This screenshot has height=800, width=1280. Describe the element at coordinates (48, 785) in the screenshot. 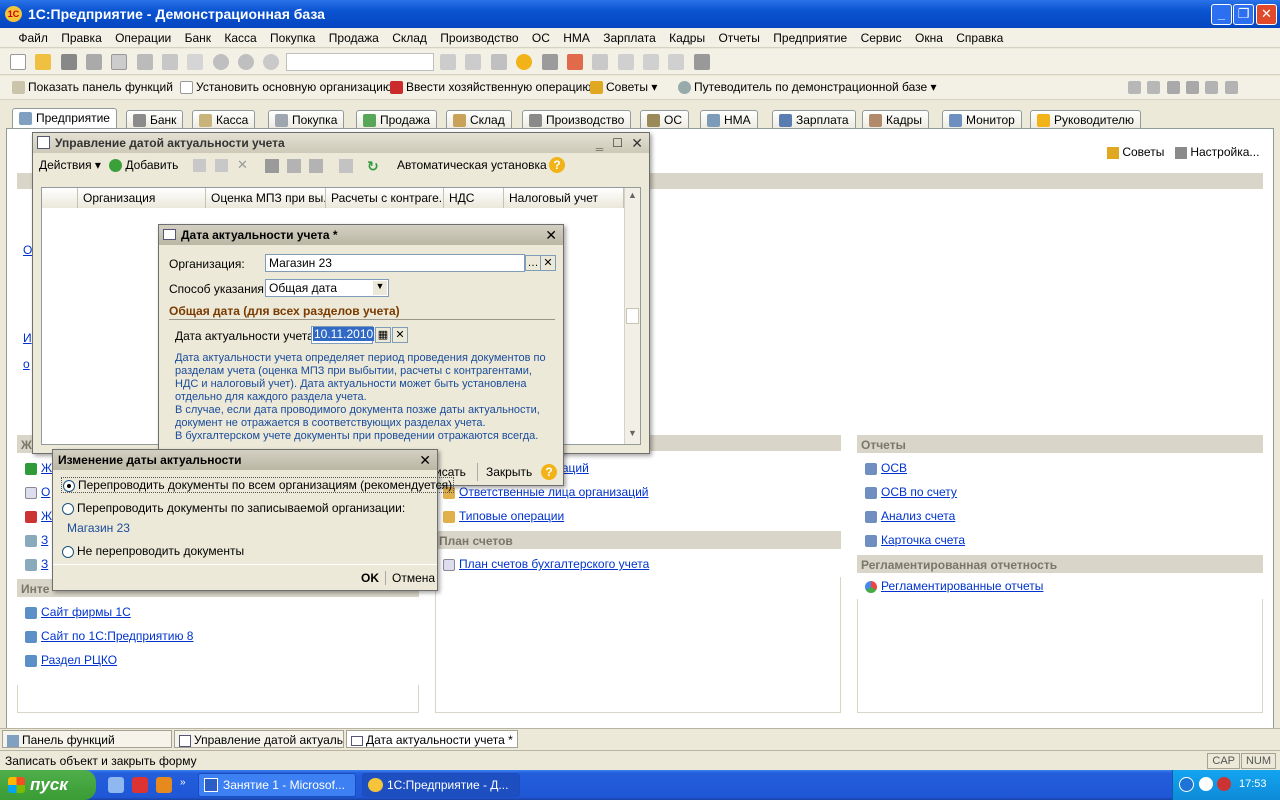

I see `start-button: пуск` at that location.